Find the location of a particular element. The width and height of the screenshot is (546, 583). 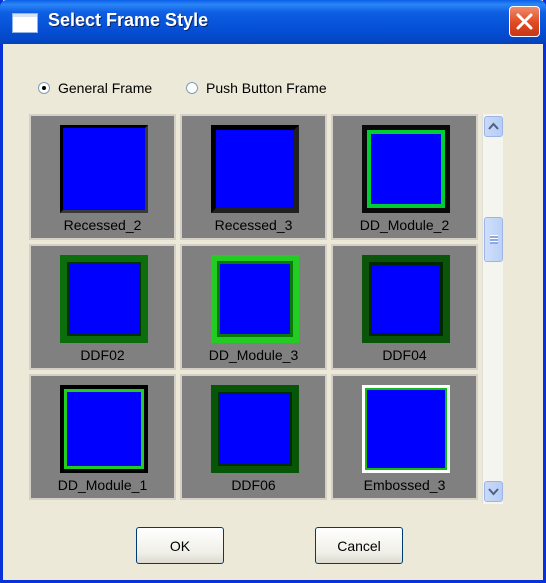

frame-cell-dd-module-3: DD_Module_3 is located at coordinates (253, 307).